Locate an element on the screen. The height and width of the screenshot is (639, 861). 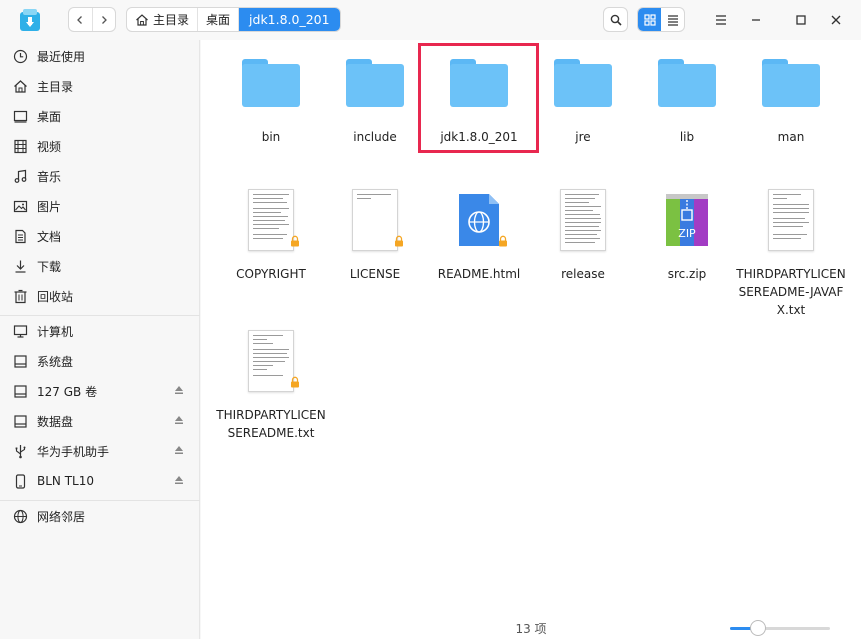
icon-view-button is located at coordinates (649, 19).